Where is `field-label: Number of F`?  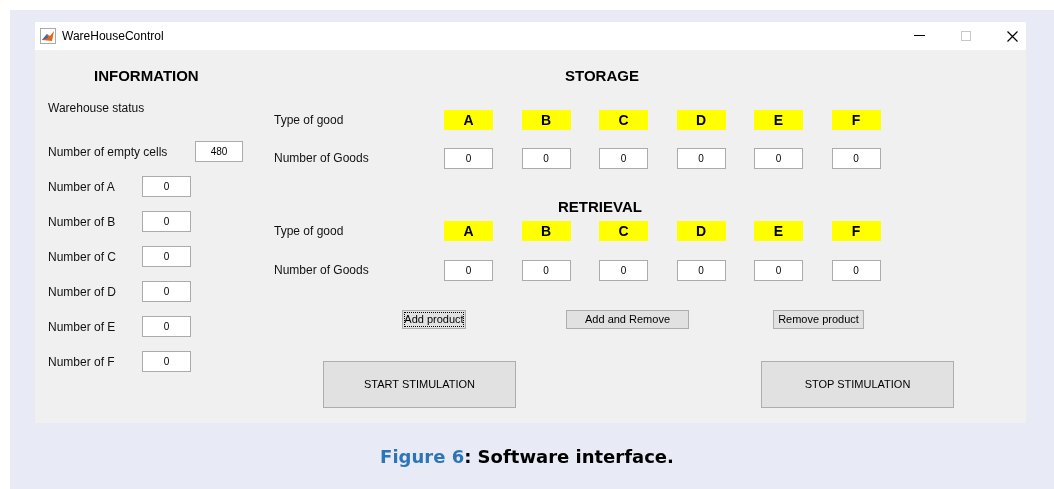
field-label: Number of F is located at coordinates (81, 362).